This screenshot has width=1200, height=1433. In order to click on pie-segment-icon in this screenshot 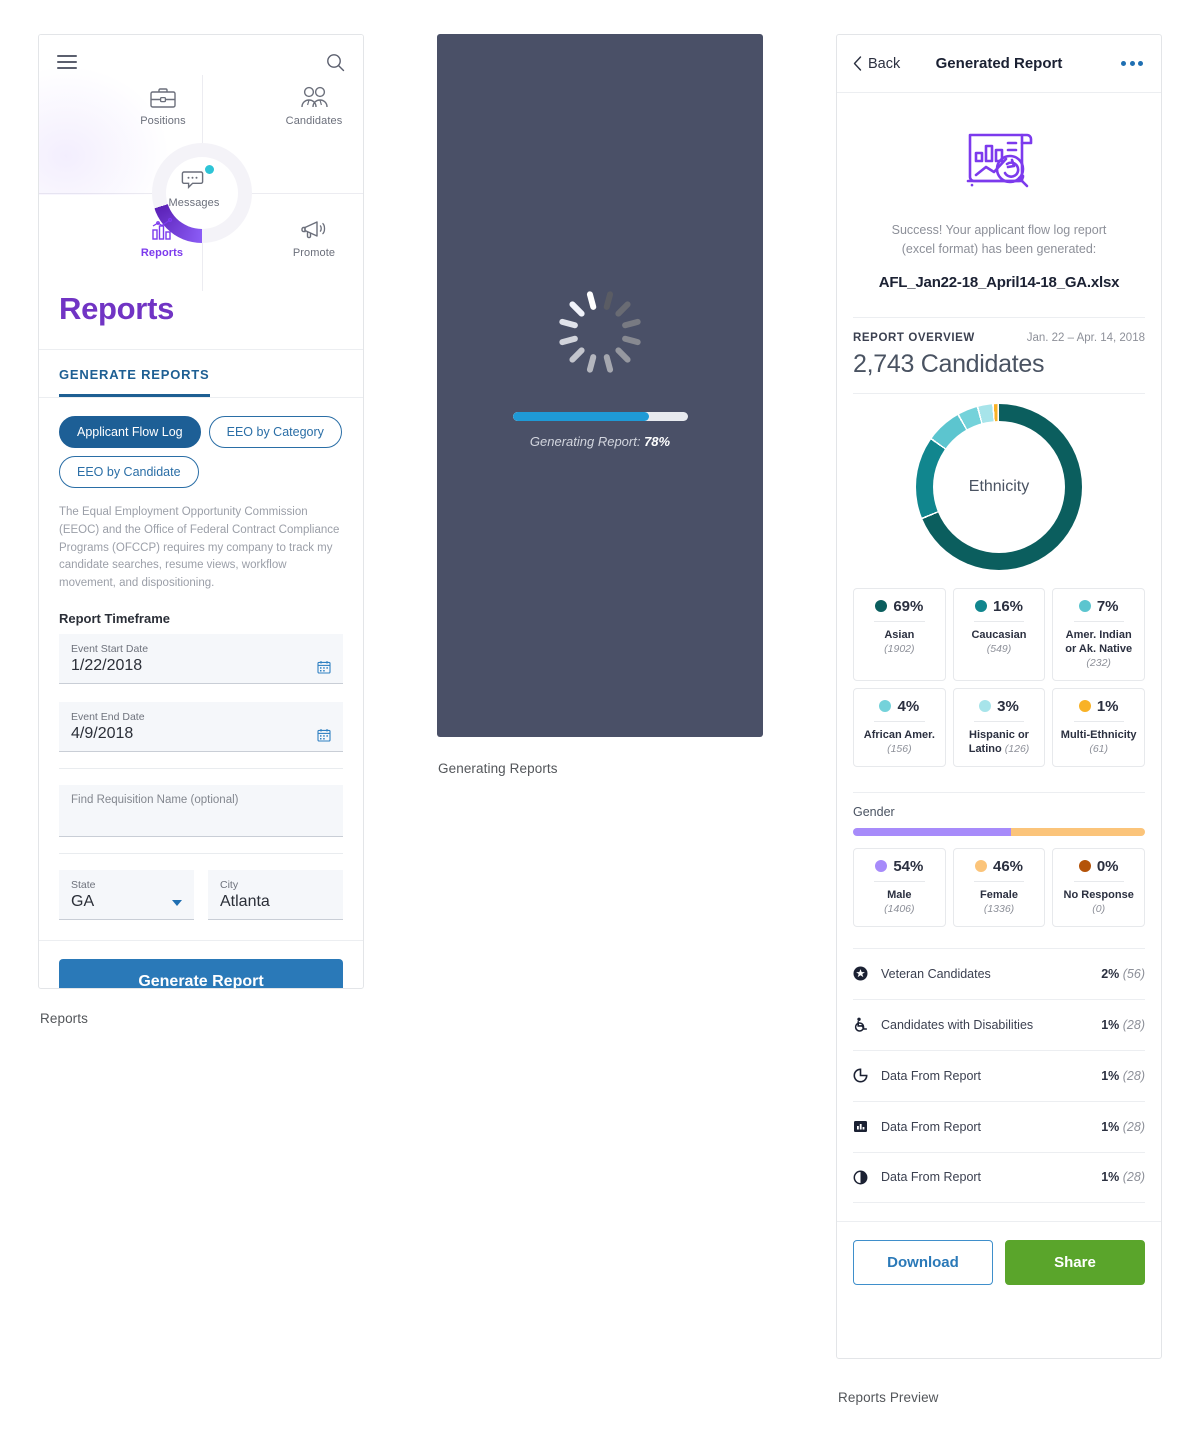, I will do `click(867, 1075)`.